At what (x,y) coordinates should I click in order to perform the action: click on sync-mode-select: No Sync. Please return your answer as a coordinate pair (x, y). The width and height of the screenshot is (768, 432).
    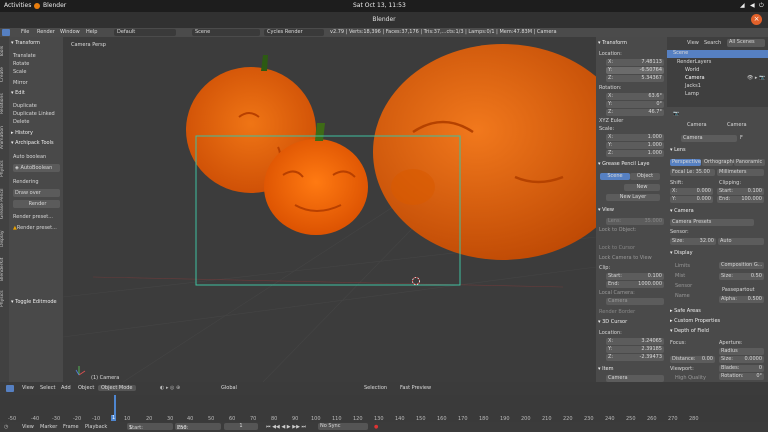
    Looking at the image, I should click on (343, 426).